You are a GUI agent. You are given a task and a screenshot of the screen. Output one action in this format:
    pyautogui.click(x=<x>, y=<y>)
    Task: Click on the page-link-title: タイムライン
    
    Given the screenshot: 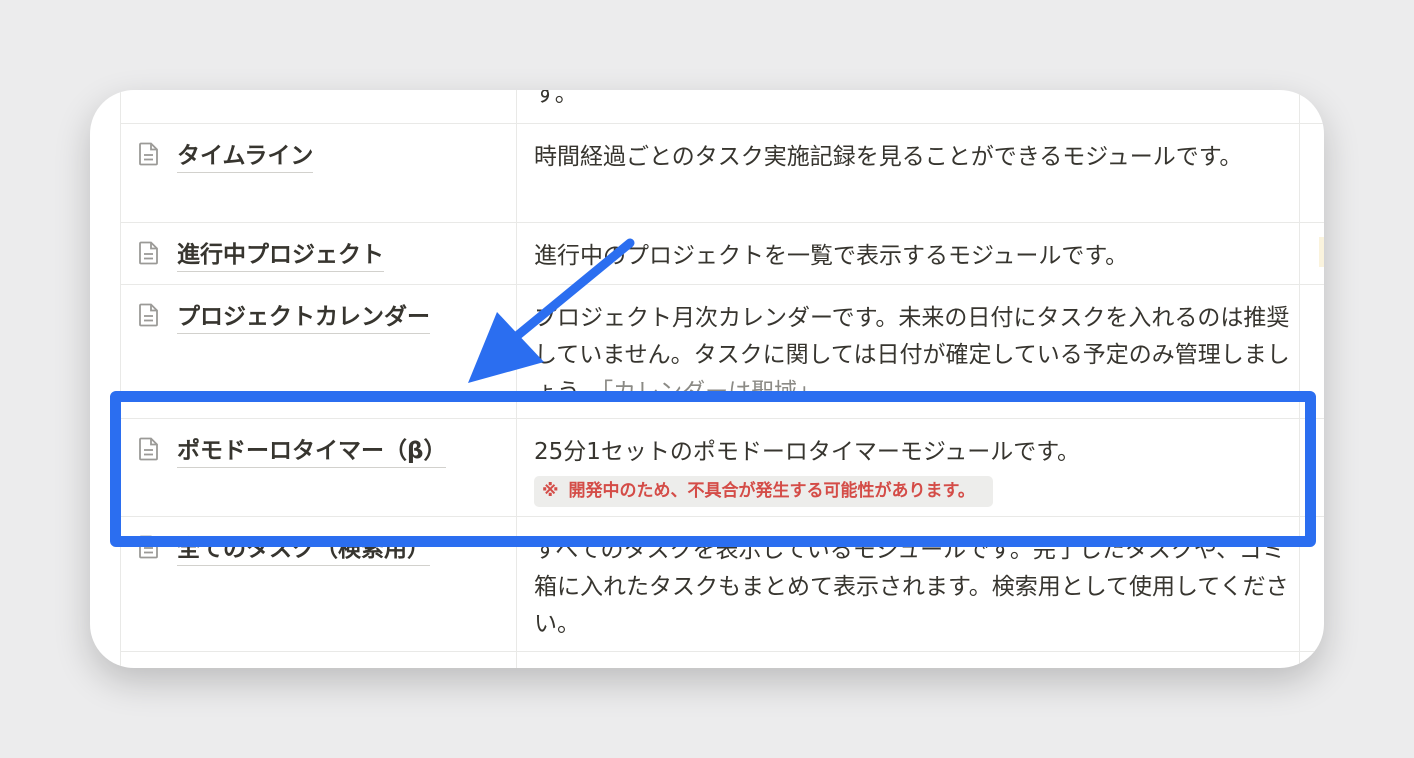 What is the action you would take?
    pyautogui.click(x=245, y=157)
    